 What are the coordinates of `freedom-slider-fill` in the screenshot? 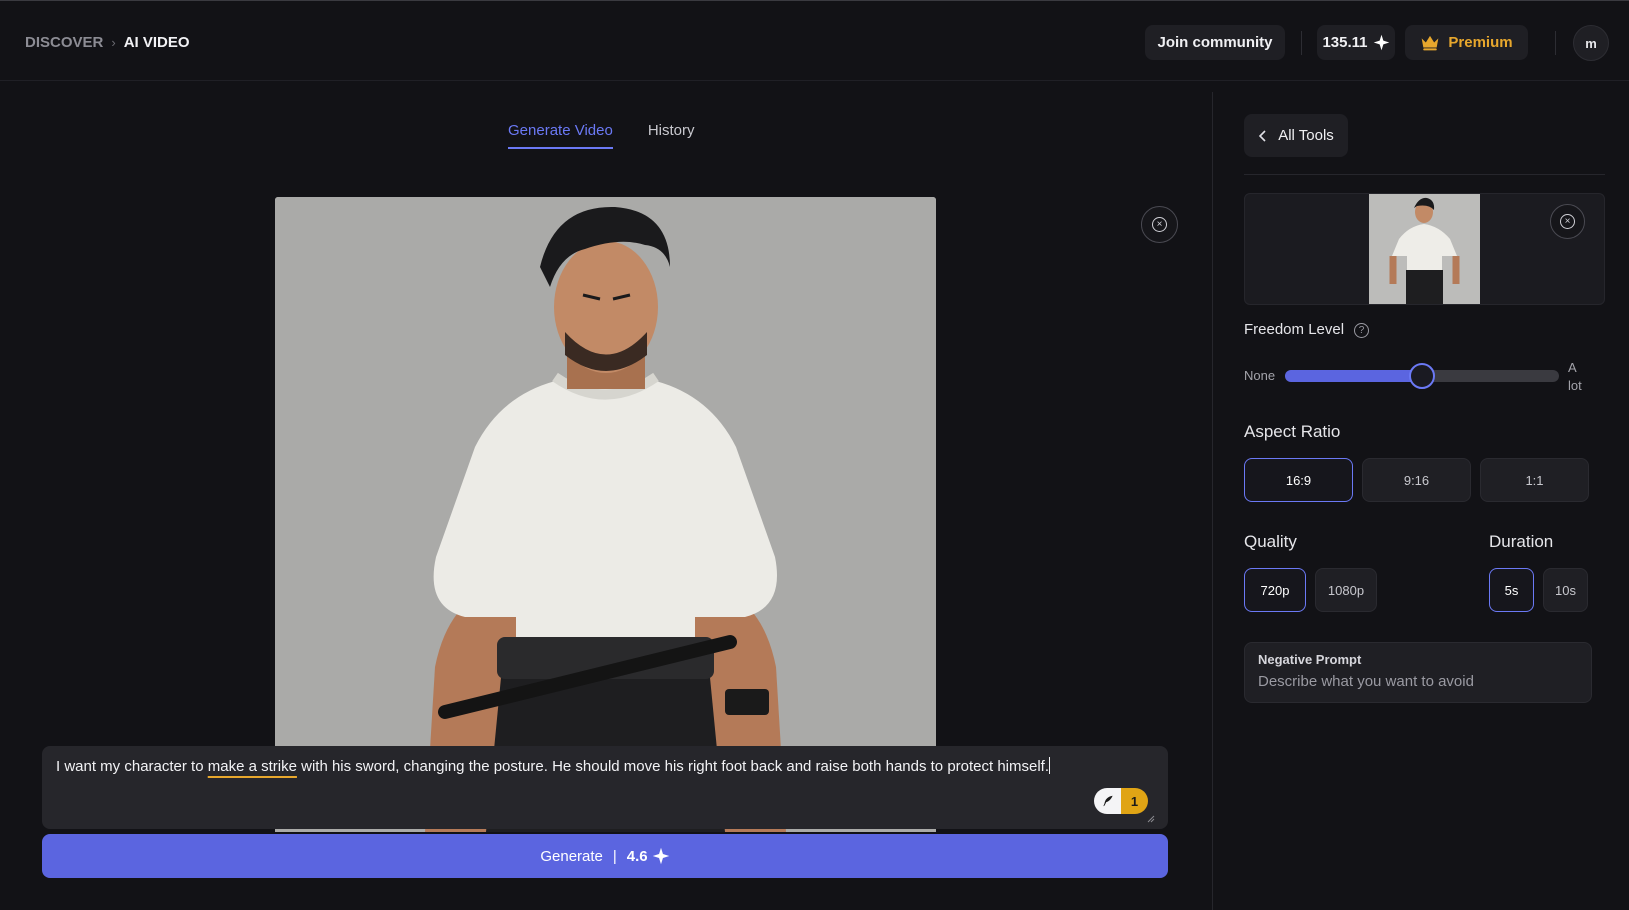 It's located at (1353, 376).